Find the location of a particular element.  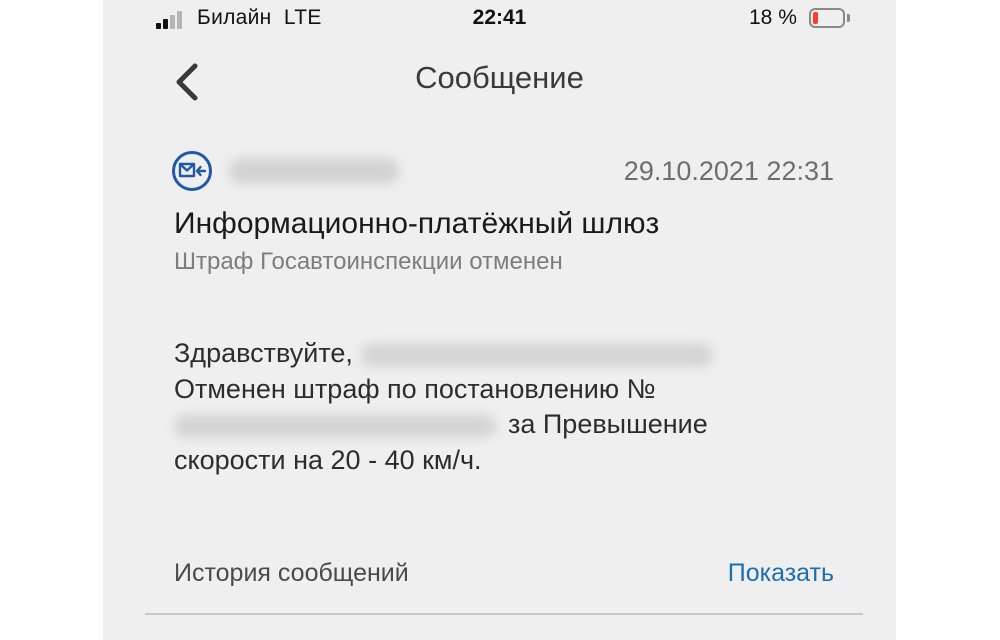

body-line-4: скорости на 20 - 40 км/ч. is located at coordinates (328, 459).